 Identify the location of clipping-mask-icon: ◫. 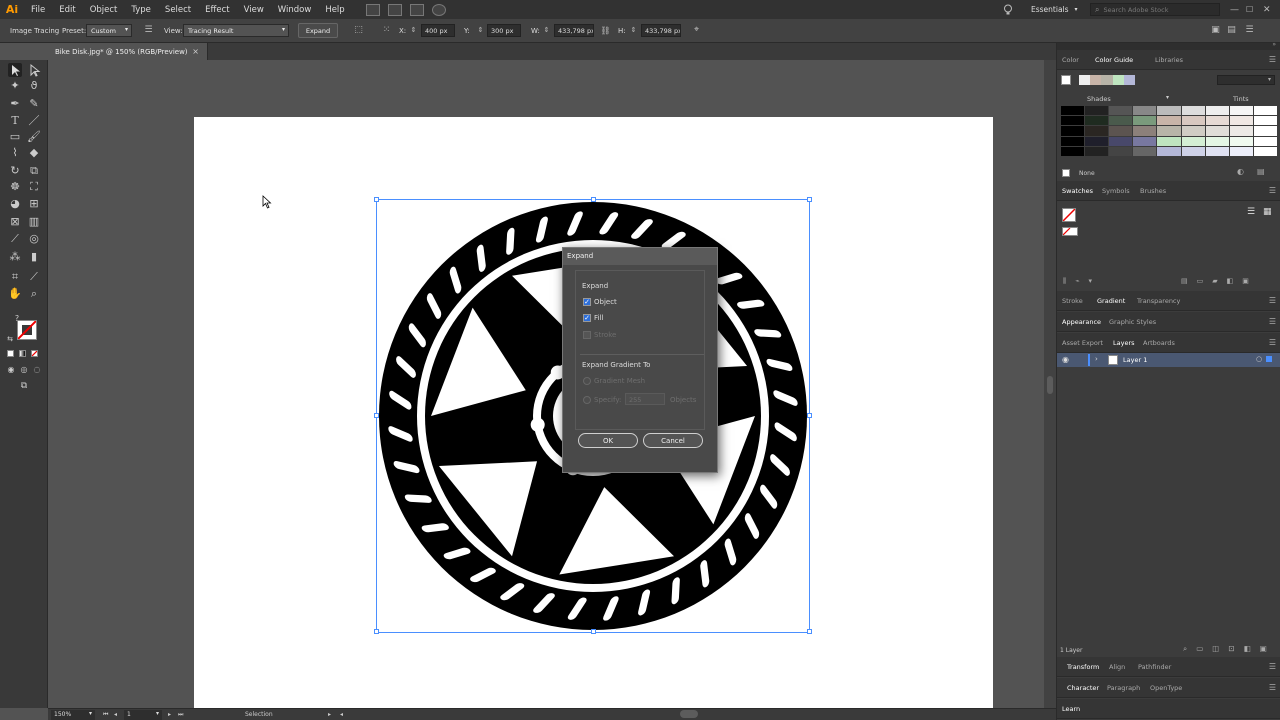
(1215, 650).